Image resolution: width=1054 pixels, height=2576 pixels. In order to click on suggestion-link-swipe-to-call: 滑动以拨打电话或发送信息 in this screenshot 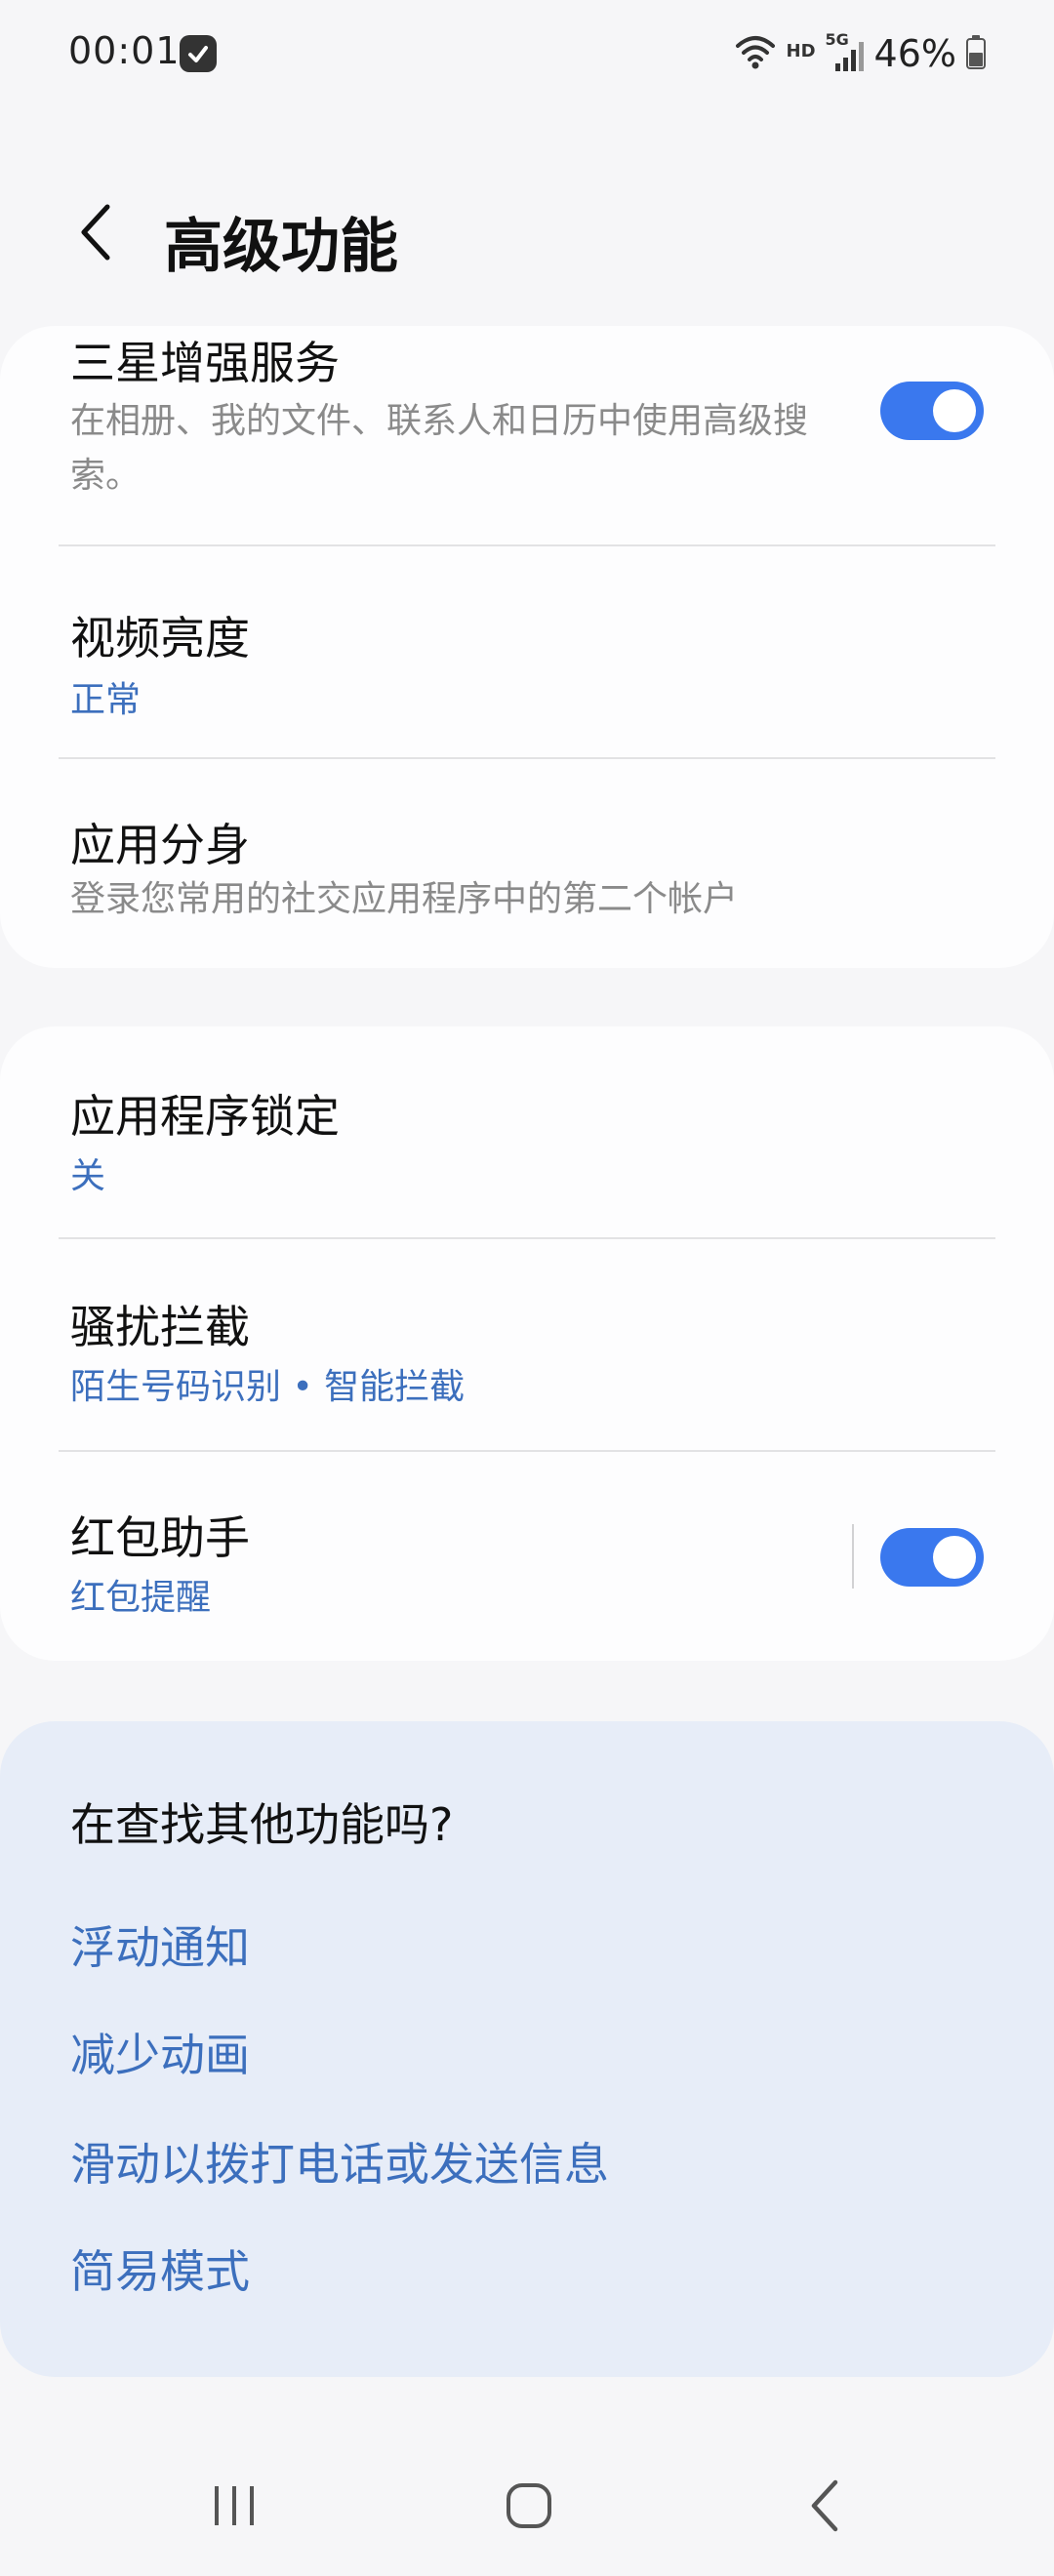, I will do `click(339, 2161)`.